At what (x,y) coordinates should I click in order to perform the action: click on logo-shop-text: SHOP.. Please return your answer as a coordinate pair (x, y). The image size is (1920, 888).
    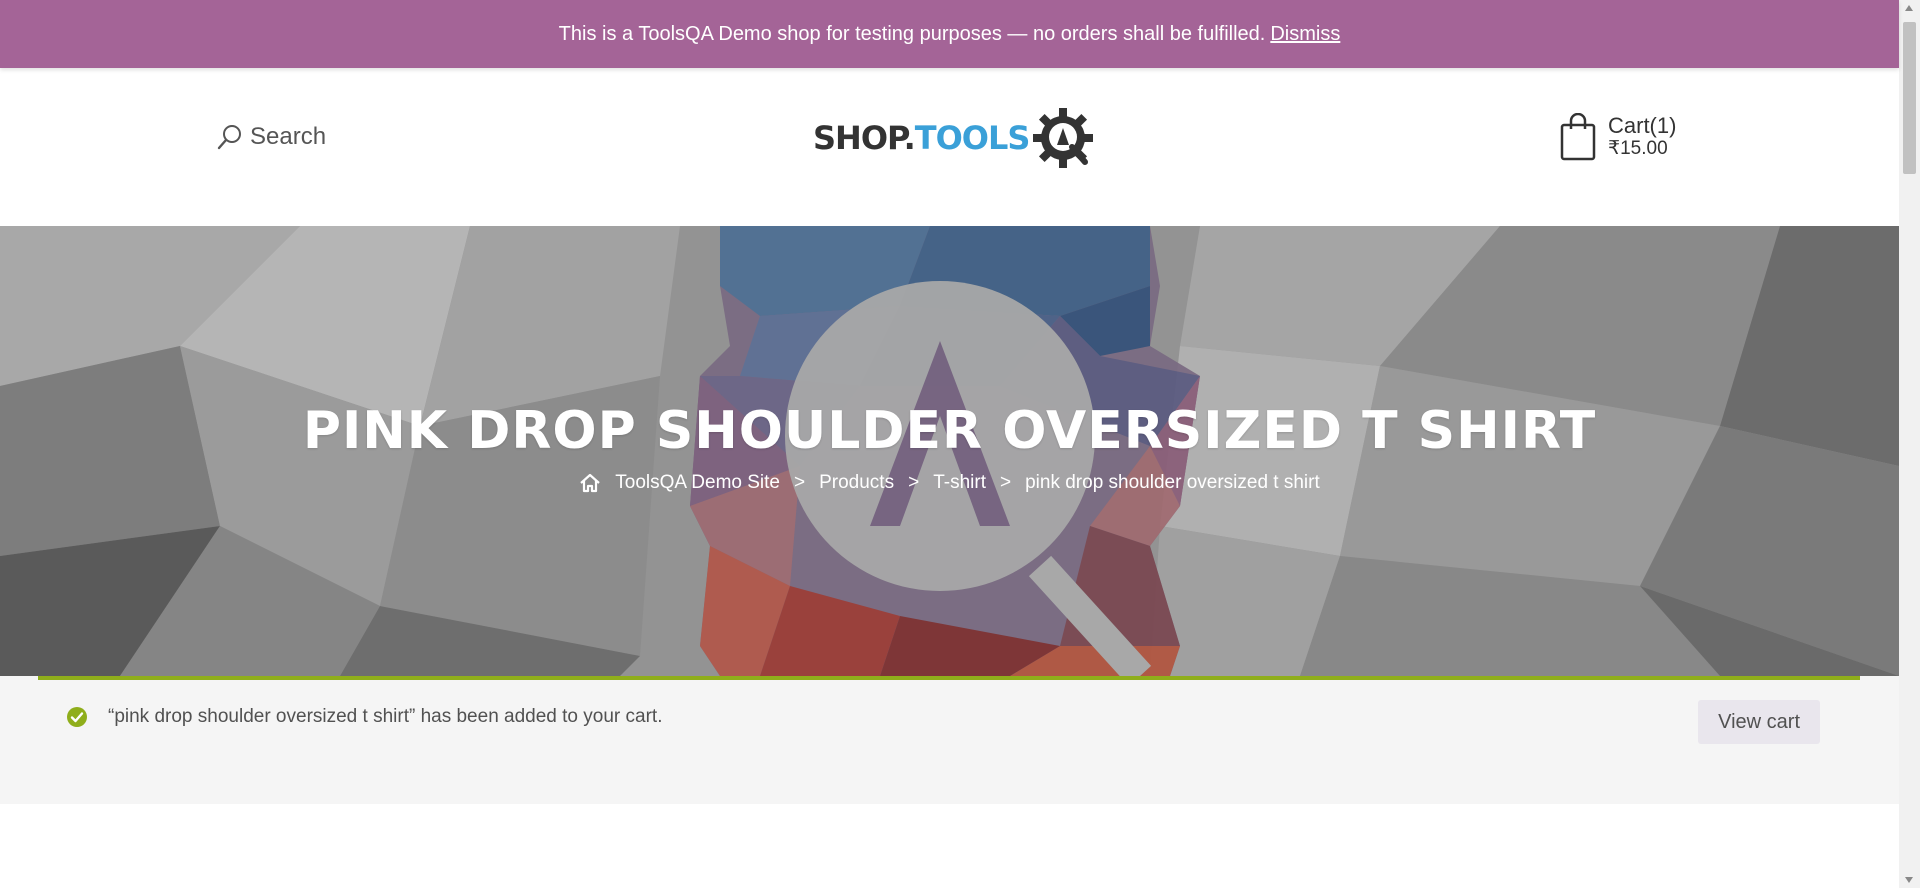
    Looking at the image, I should click on (864, 138).